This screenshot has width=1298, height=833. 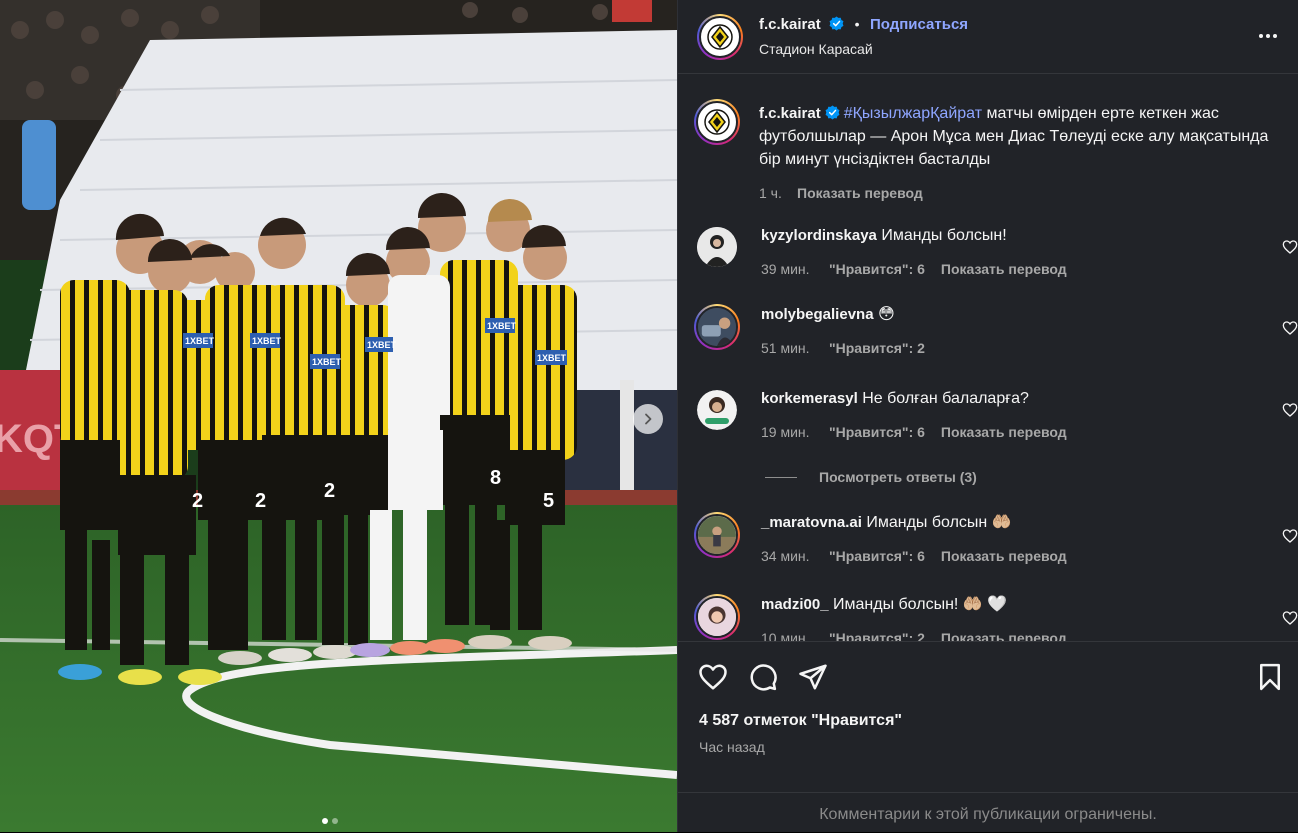 What do you see at coordinates (790, 24) in the screenshot?
I see `author-username: f.c.kairat` at bounding box center [790, 24].